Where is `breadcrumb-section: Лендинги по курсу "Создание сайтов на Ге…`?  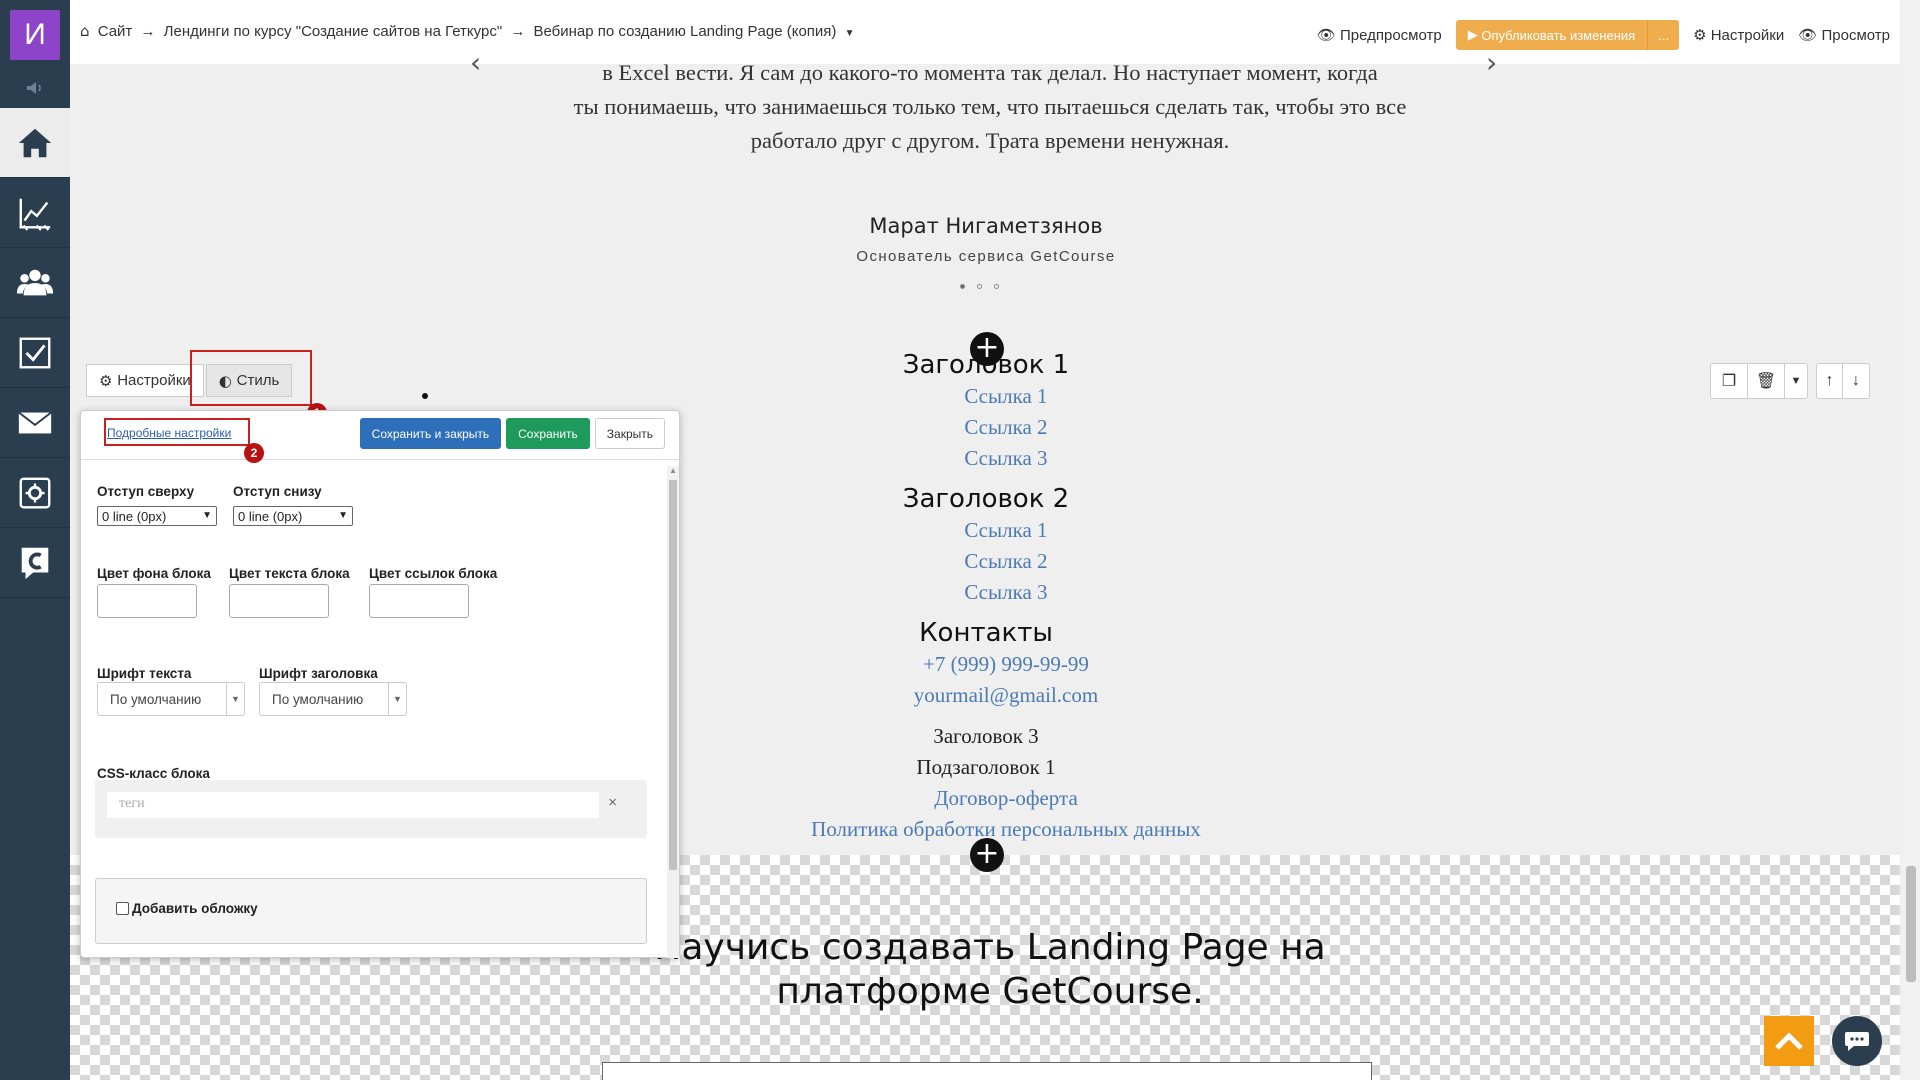
breadcrumb-section: Лендинги по курсу "Создание сайтов на Ге… is located at coordinates (333, 31).